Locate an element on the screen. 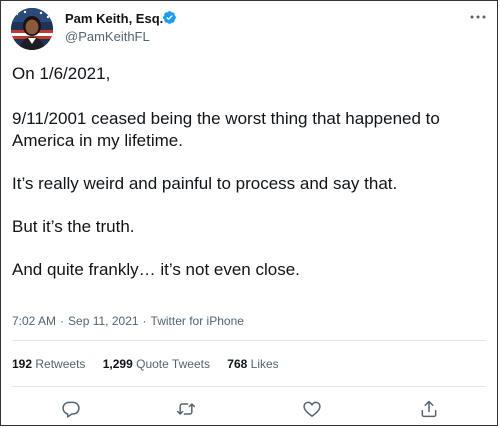 This screenshot has height=428, width=500. likes-label: Likes is located at coordinates (264, 364).